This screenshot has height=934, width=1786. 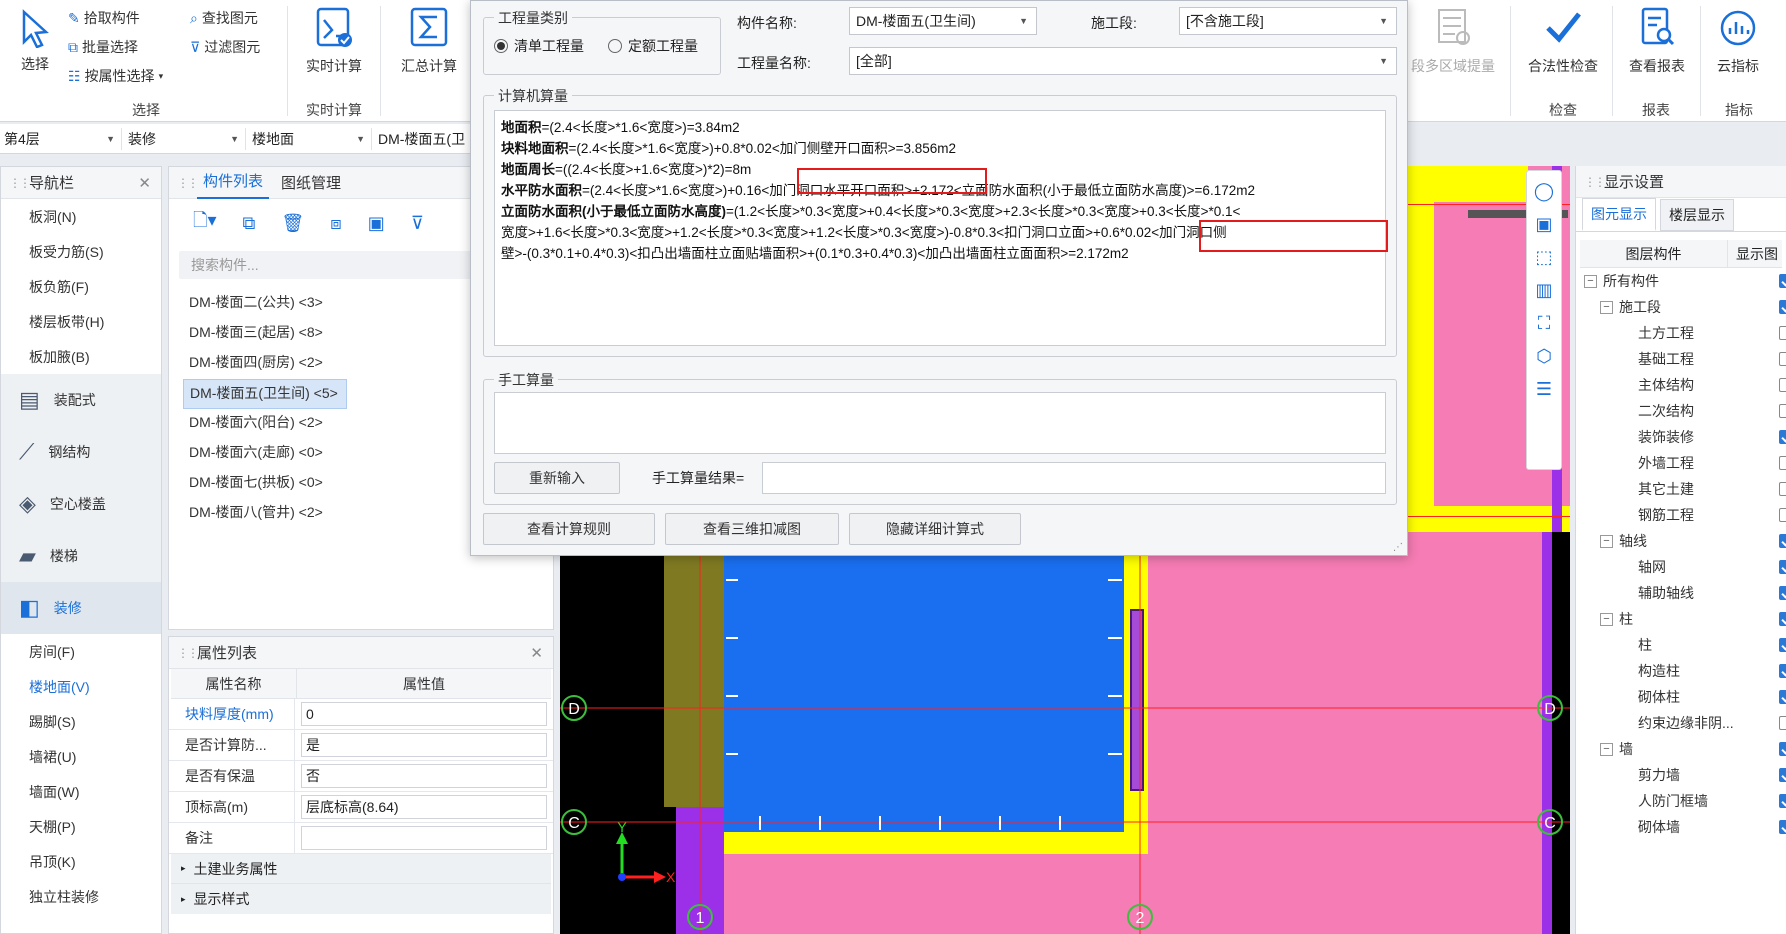 I want to click on nav-item: 吊顶(K), so click(x=81, y=861).